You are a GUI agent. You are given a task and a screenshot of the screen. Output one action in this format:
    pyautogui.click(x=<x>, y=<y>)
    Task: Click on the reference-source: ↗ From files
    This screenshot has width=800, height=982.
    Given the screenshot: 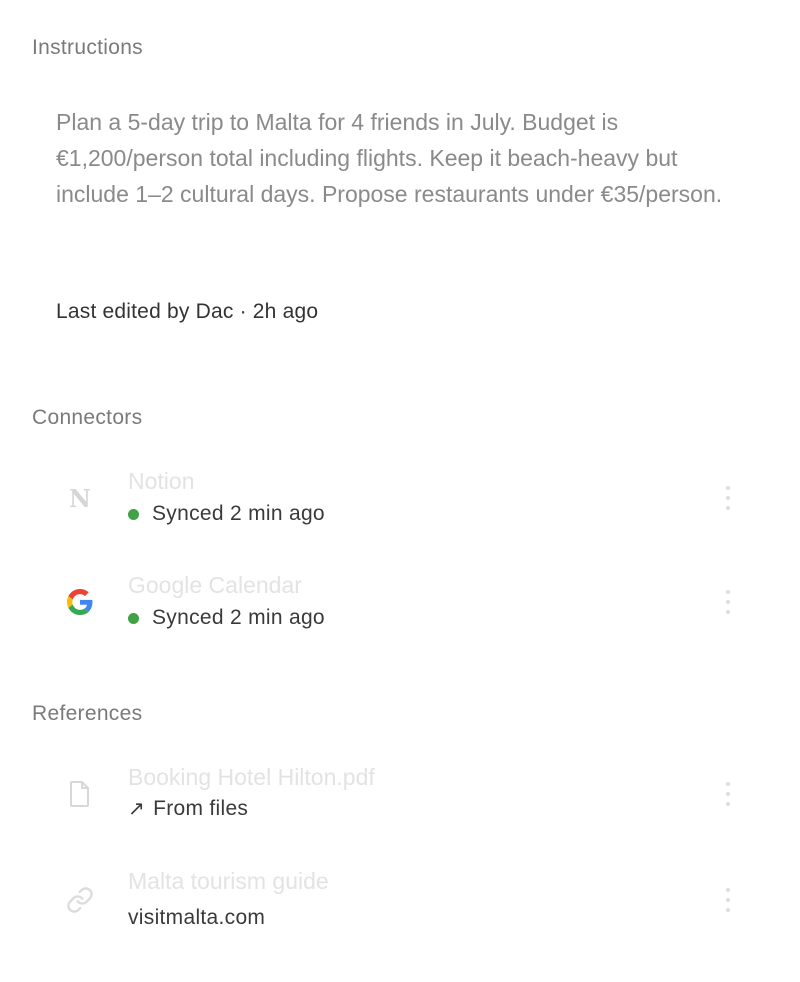 What is the action you would take?
    pyautogui.click(x=188, y=808)
    